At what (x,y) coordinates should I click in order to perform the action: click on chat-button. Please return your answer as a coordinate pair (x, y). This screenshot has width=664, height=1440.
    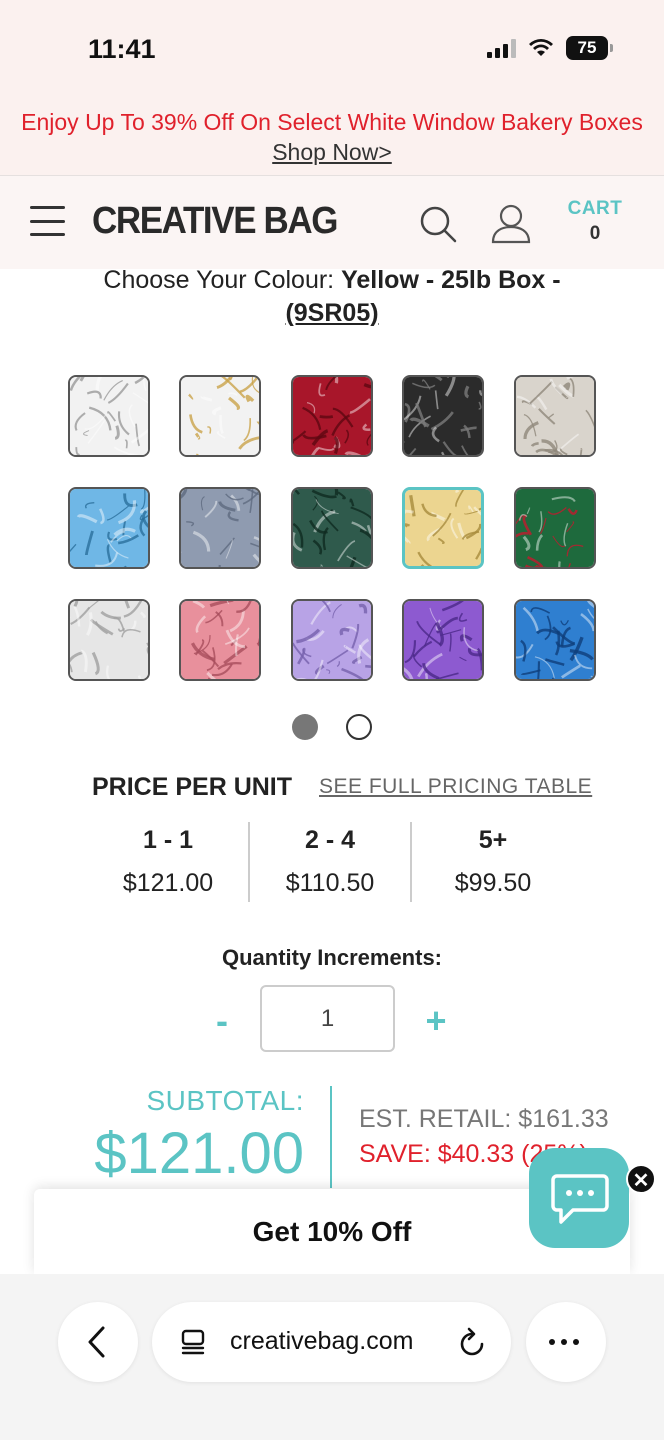
    Looking at the image, I should click on (579, 1198).